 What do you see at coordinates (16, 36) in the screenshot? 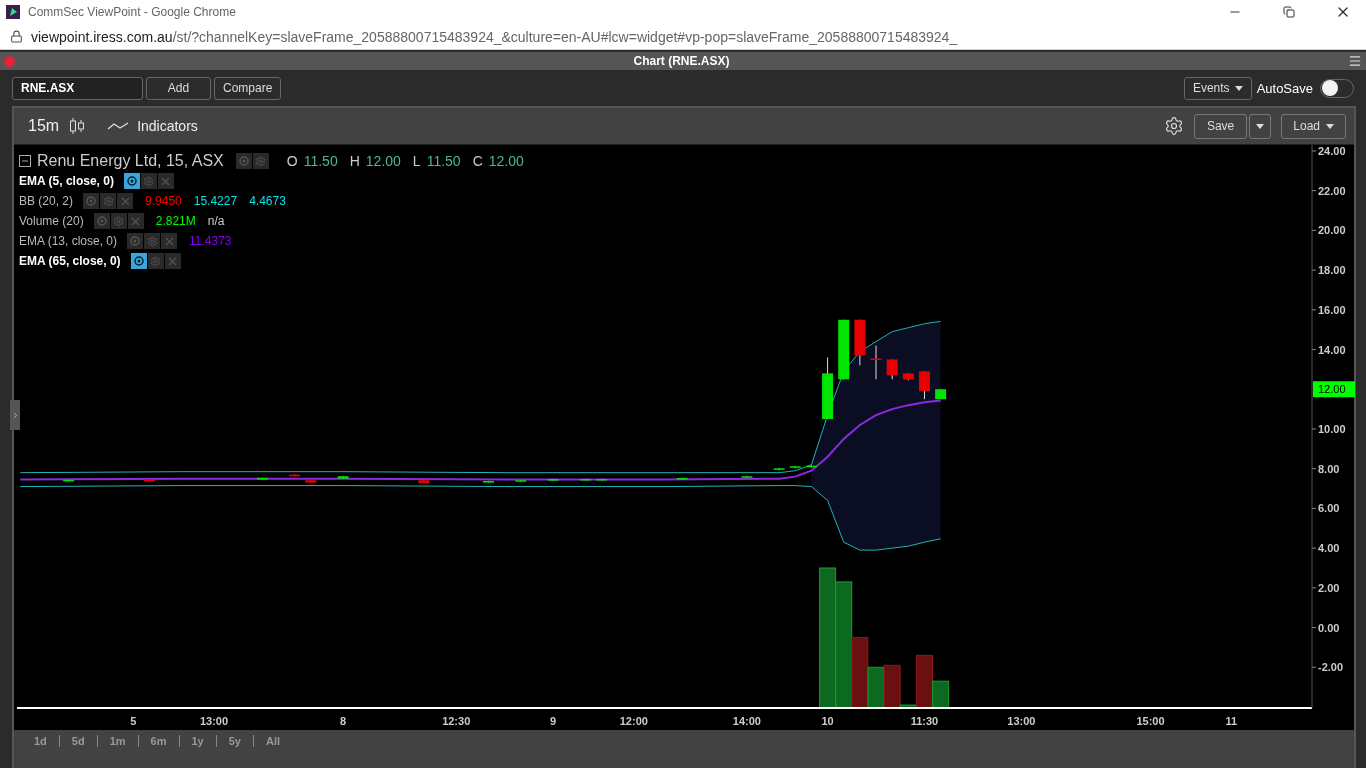
I see `lock-icon` at bounding box center [16, 36].